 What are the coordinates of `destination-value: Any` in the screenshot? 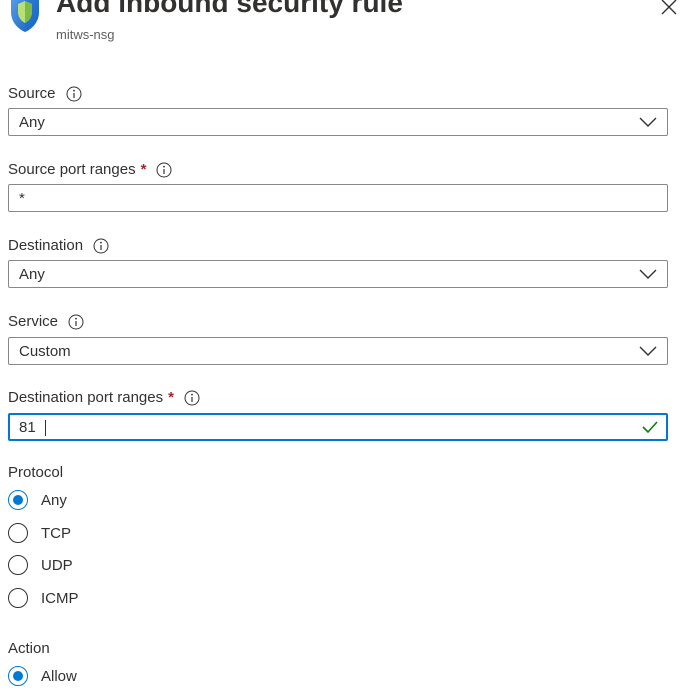 It's located at (32, 274).